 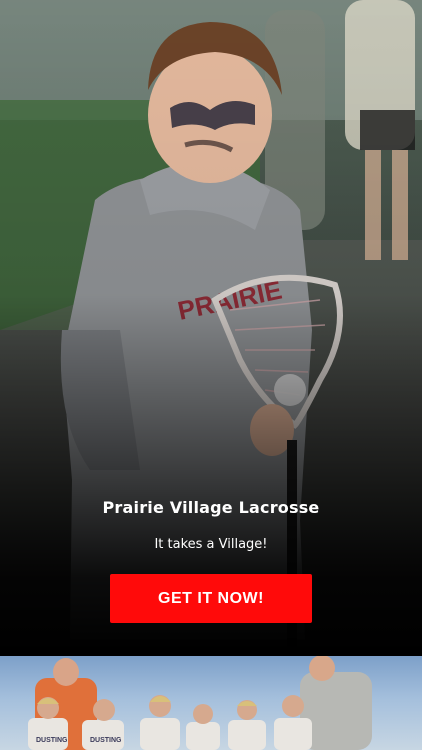 What do you see at coordinates (211, 507) in the screenshot?
I see `app-title: Prairie Village Lacrosse` at bounding box center [211, 507].